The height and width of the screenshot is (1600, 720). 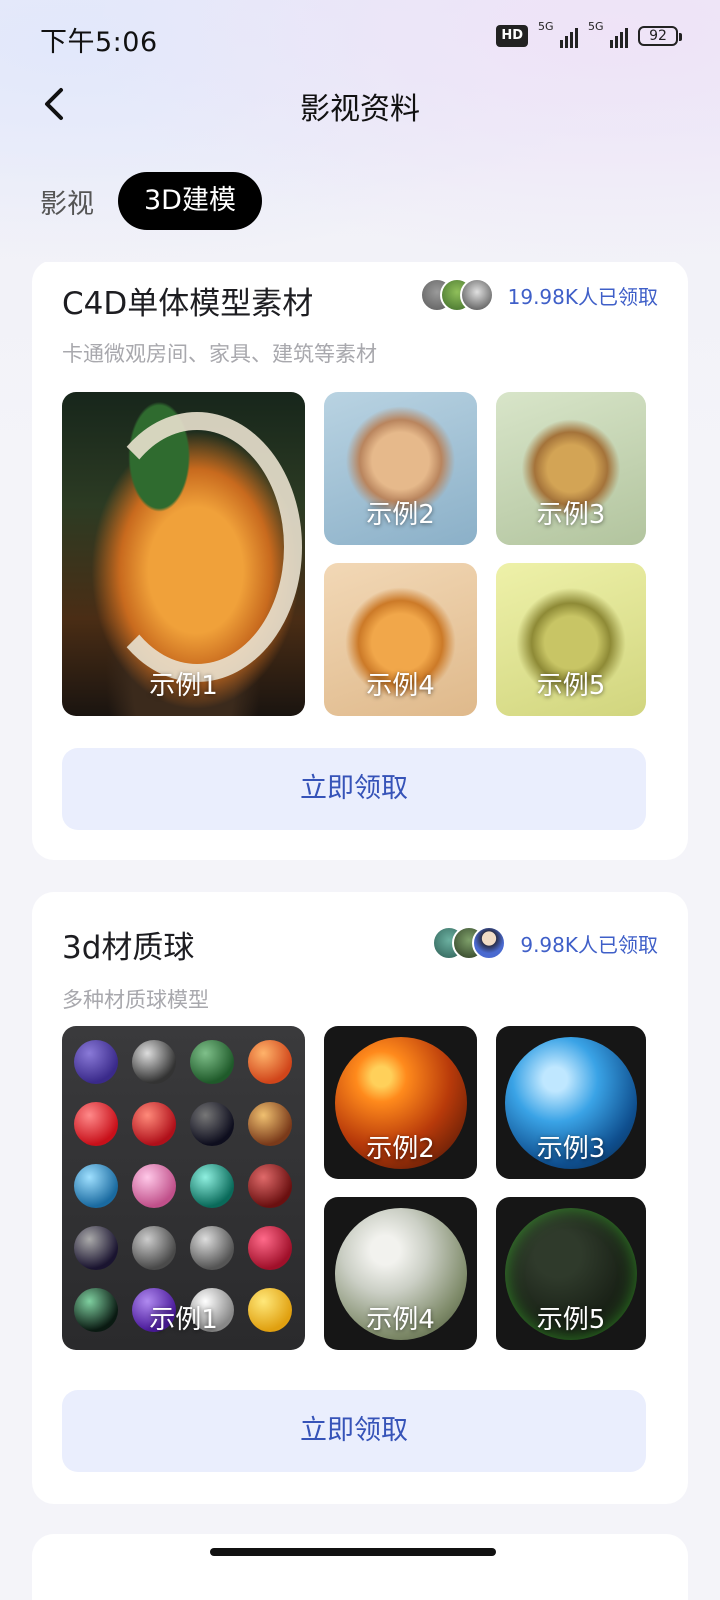 What do you see at coordinates (353, 1552) in the screenshot?
I see `home-indicator` at bounding box center [353, 1552].